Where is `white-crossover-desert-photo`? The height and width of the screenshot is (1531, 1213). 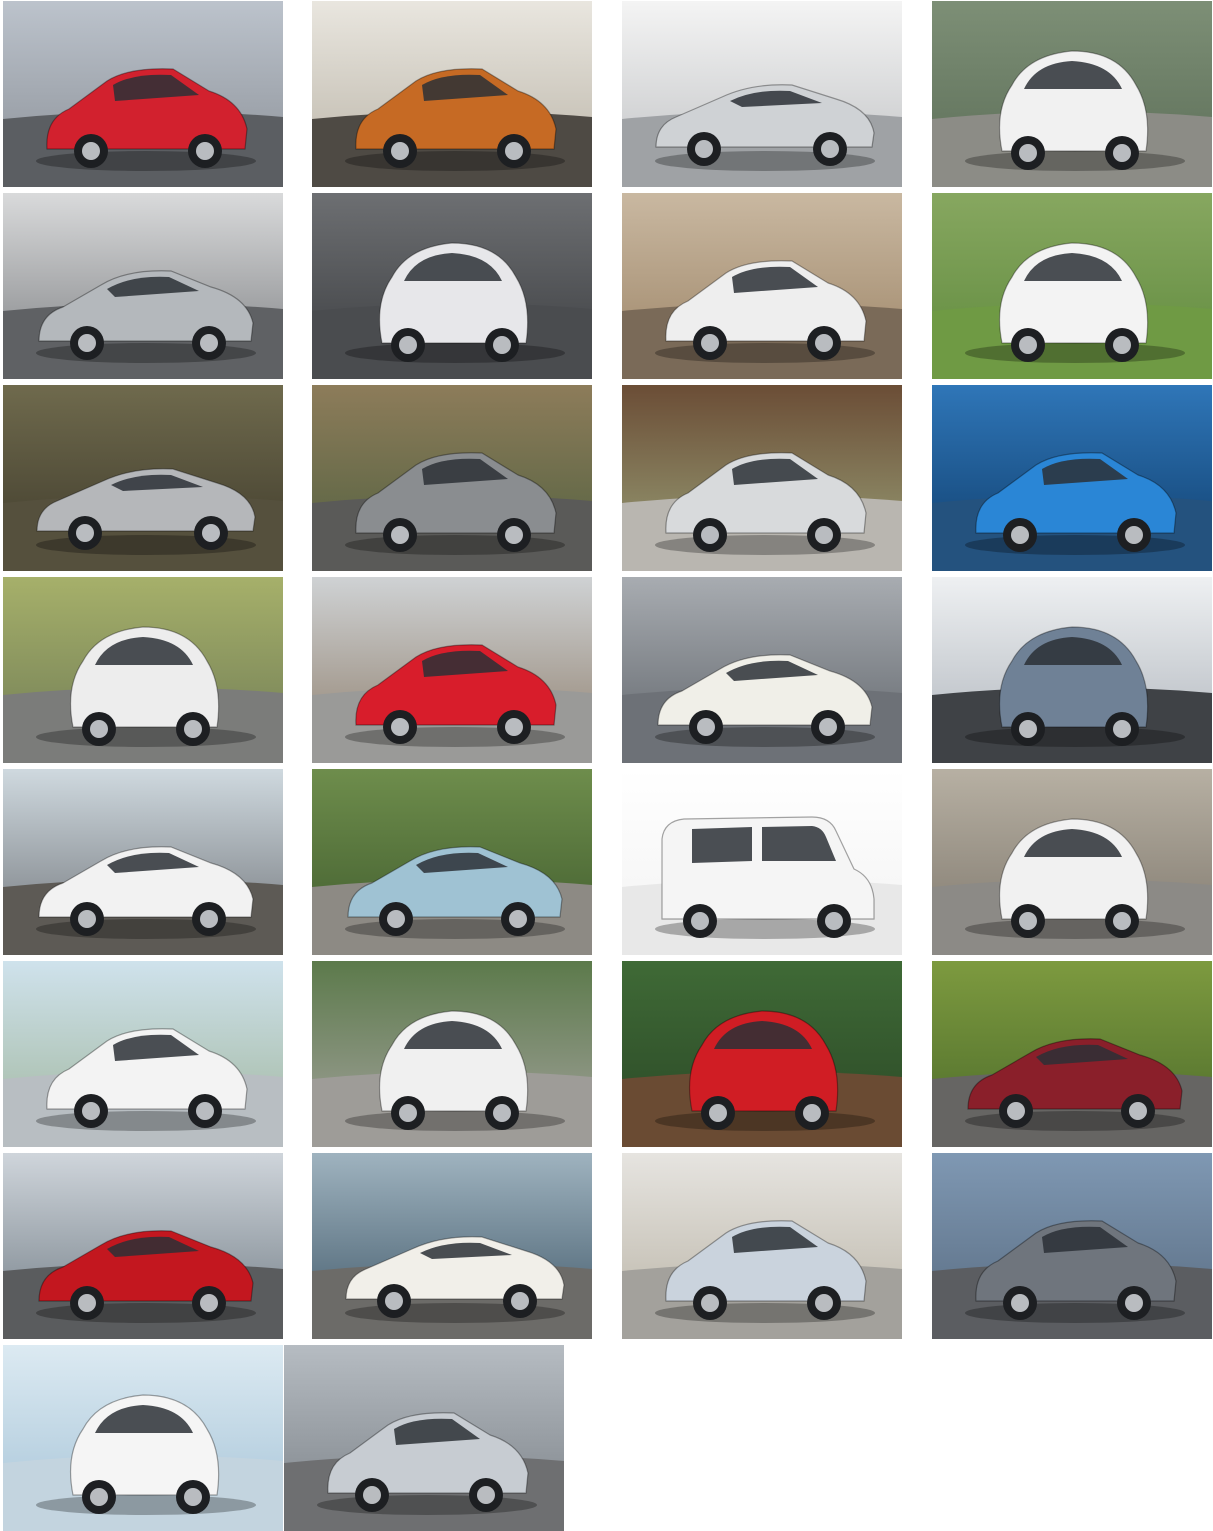
white-crossover-desert-photo is located at coordinates (762, 286).